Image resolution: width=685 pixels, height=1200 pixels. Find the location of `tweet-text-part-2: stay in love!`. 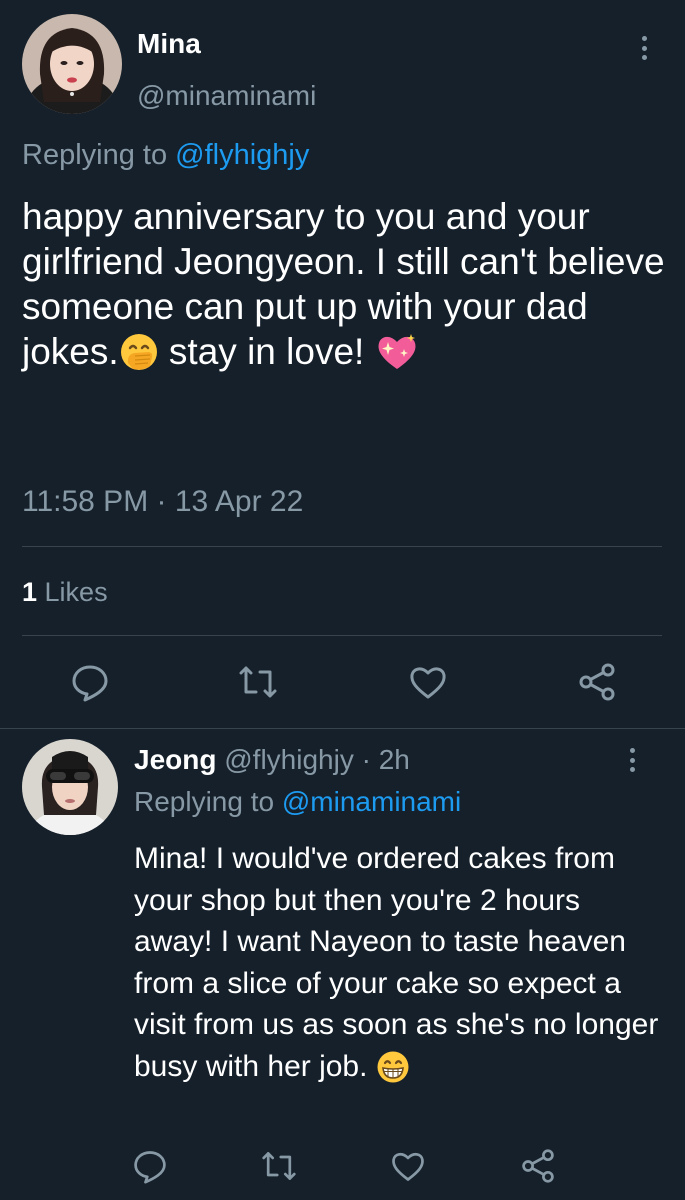

tweet-text-part-2: stay in love! is located at coordinates (266, 351).